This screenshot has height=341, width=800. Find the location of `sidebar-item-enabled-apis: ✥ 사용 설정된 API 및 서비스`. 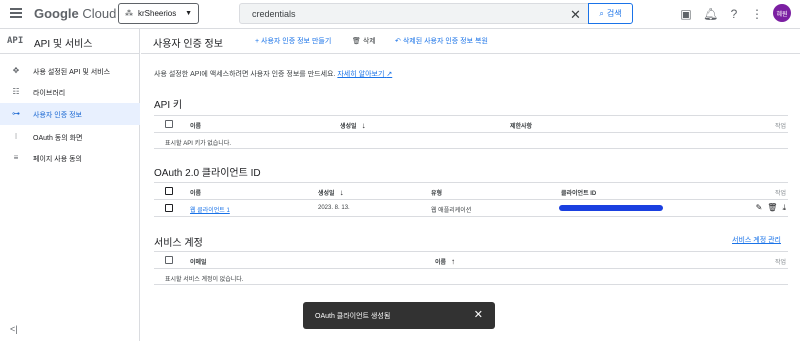

sidebar-item-enabled-apis: ✥ 사용 설정된 API 및 서비스 is located at coordinates (70, 71).